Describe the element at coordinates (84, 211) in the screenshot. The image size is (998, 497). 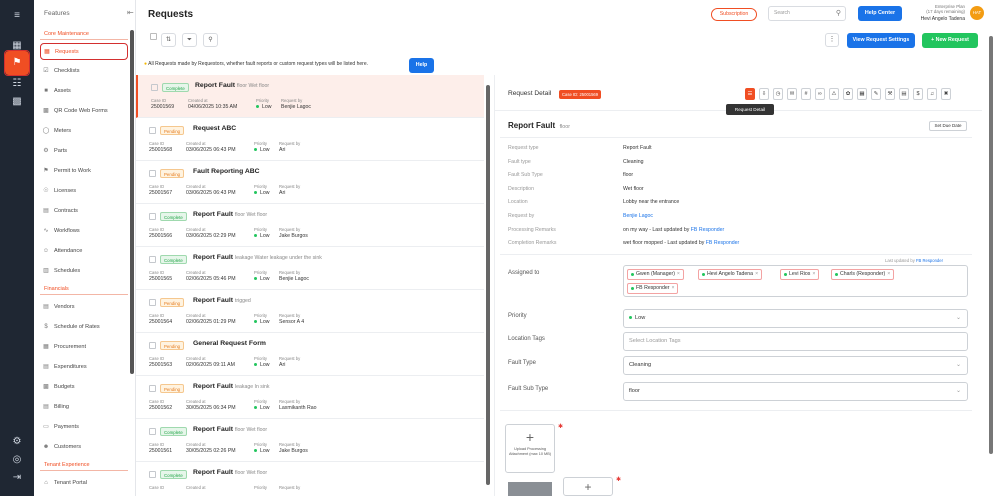
I see `sidebar-item-contracts: ▤ Contracts` at that location.